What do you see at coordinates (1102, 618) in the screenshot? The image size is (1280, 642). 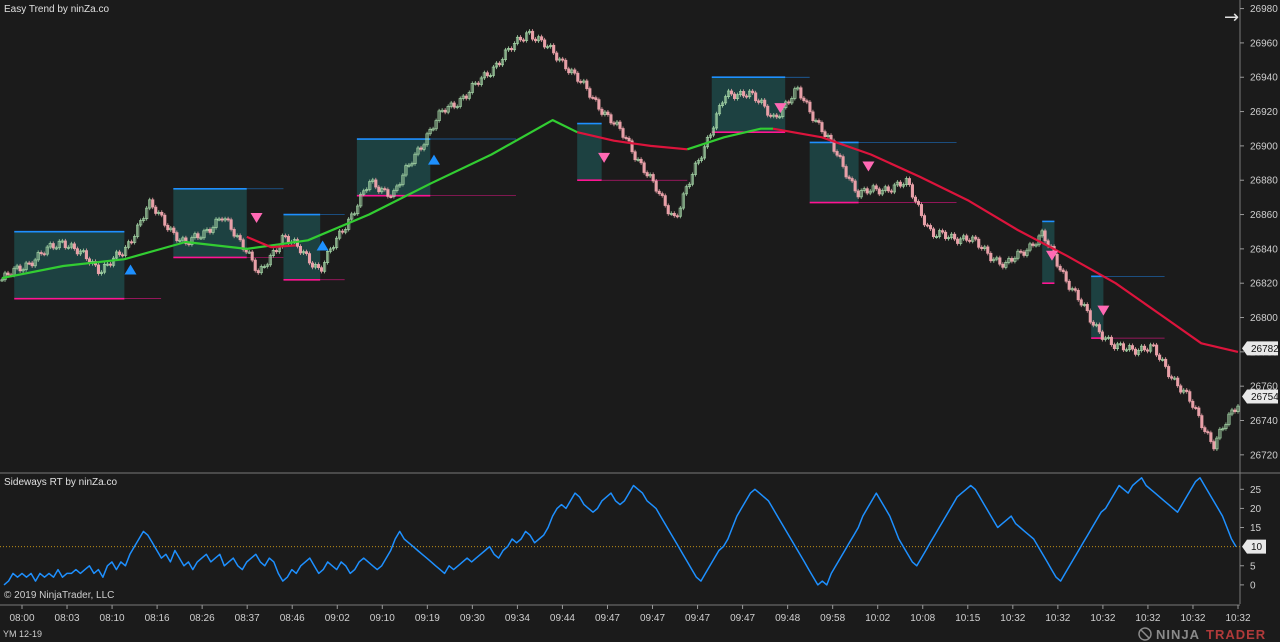 I see `time-tick-label: 10:32` at bounding box center [1102, 618].